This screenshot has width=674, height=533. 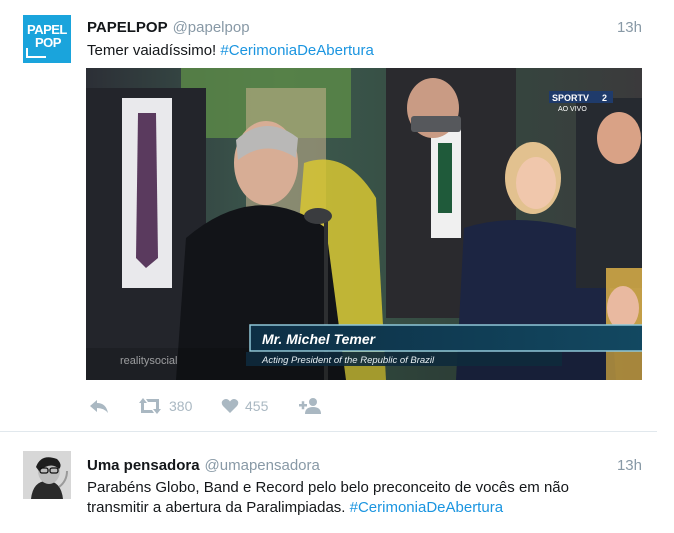 I want to click on live-label: AO VIVO, so click(x=572, y=109).